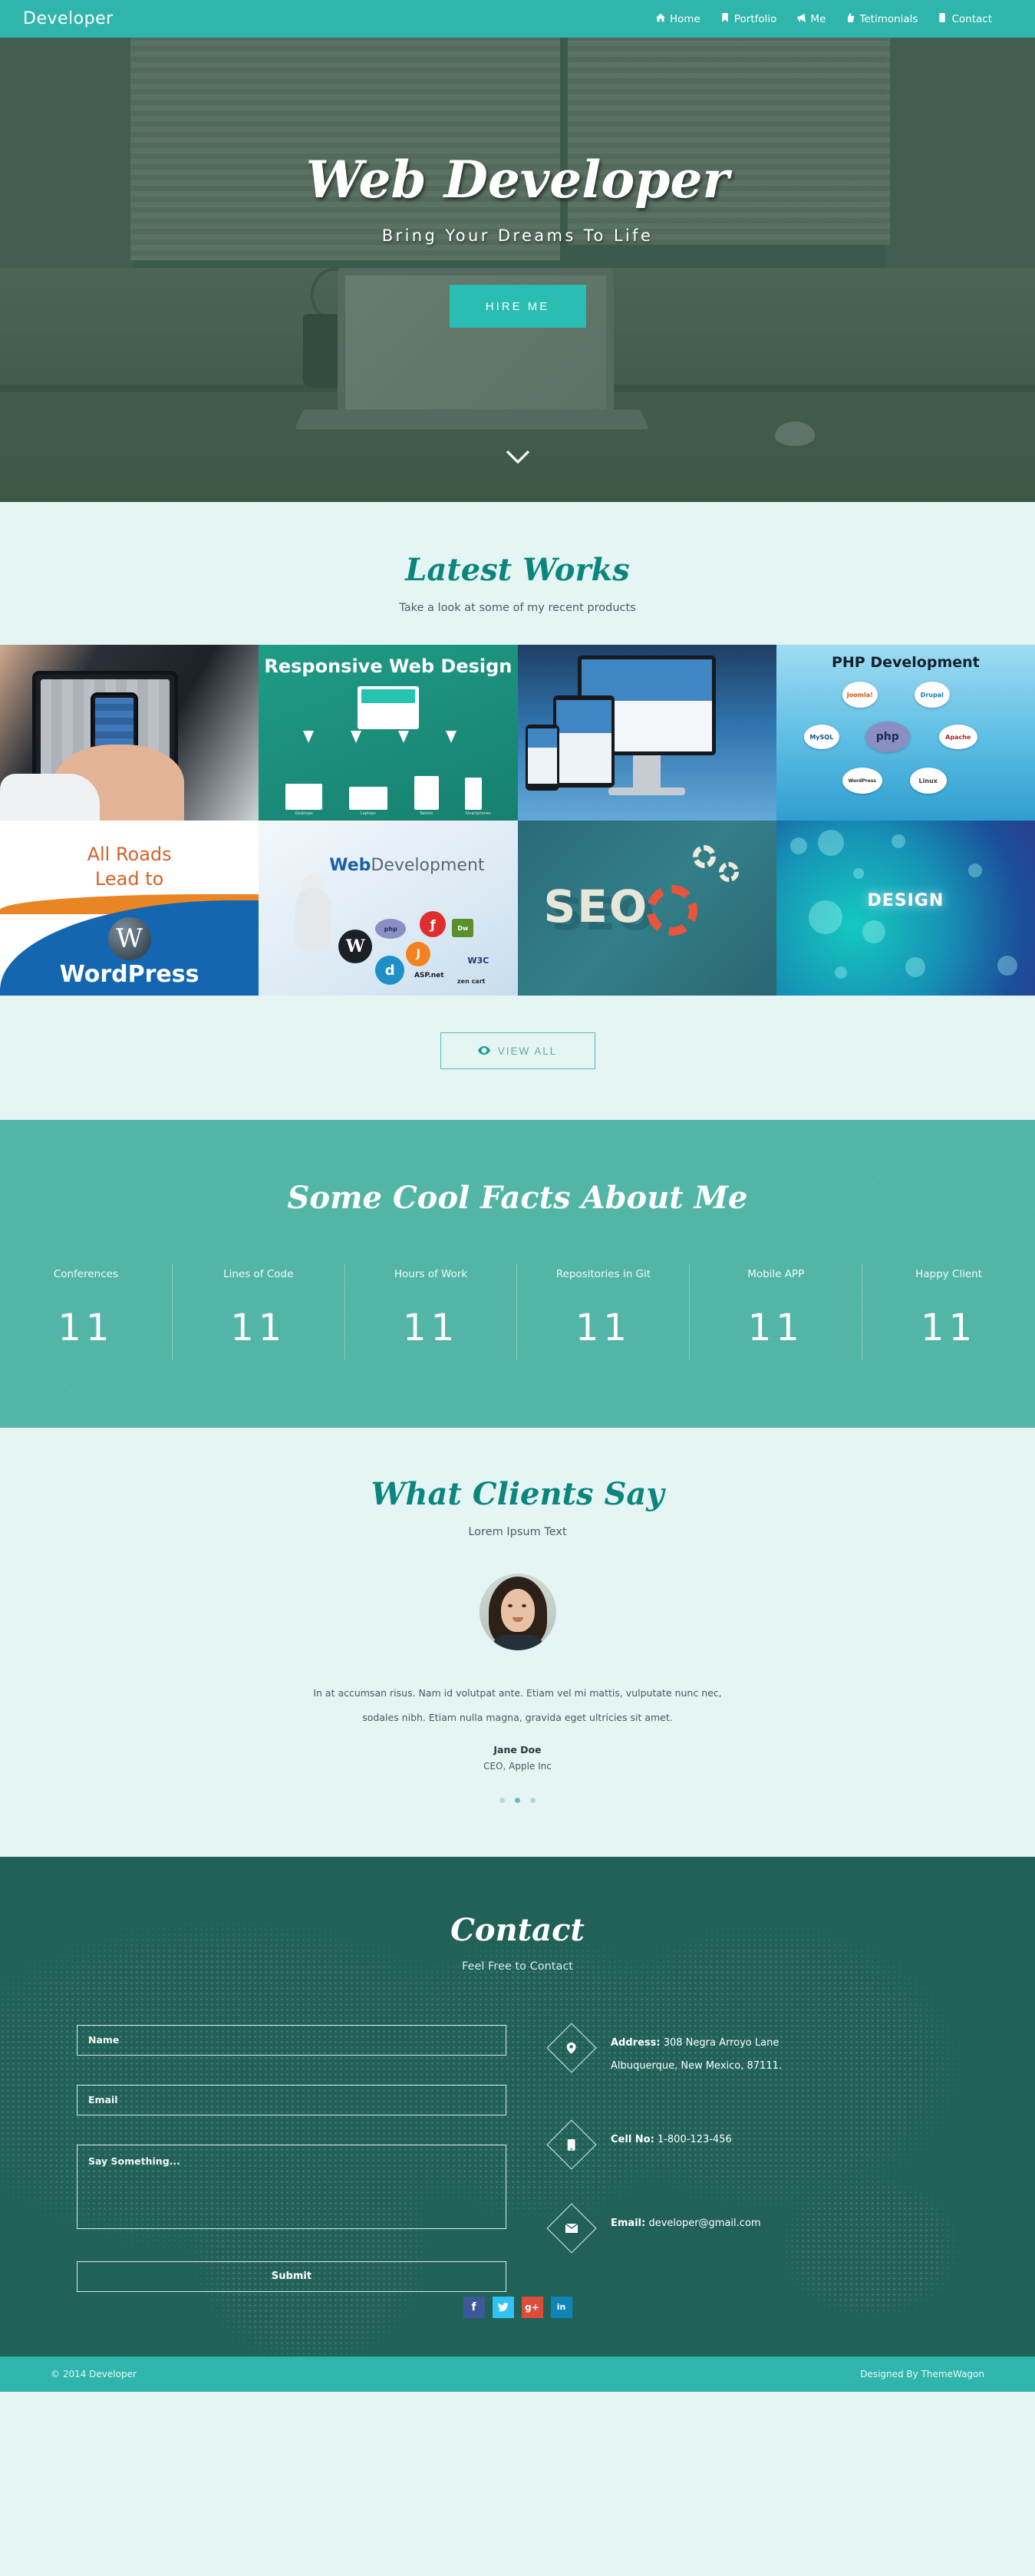 The image size is (1035, 2576). Describe the element at coordinates (942, 18) in the screenshot. I see `phone-icon` at that location.